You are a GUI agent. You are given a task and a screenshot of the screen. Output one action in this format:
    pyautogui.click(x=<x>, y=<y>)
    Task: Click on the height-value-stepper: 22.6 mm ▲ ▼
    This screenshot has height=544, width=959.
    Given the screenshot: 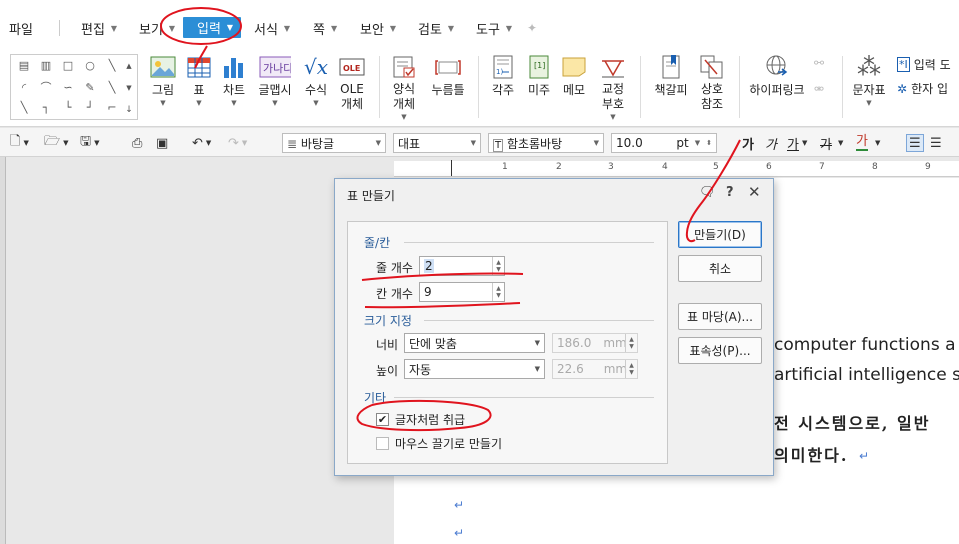 What is the action you would take?
    pyautogui.click(x=595, y=369)
    